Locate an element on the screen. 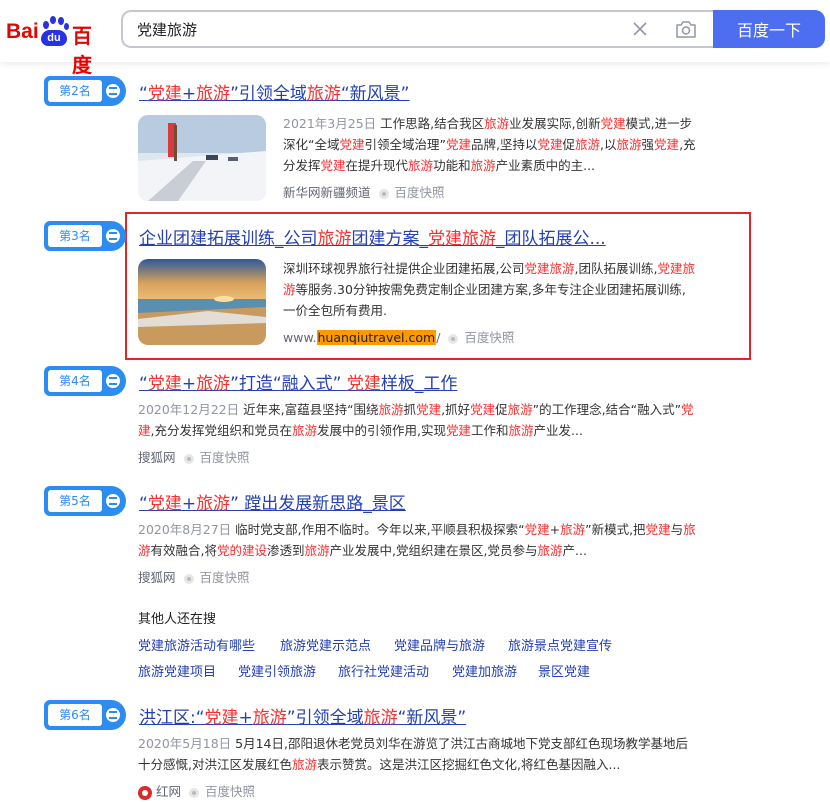 This screenshot has width=830, height=802. rank-badge: 第5名 is located at coordinates (85, 501).